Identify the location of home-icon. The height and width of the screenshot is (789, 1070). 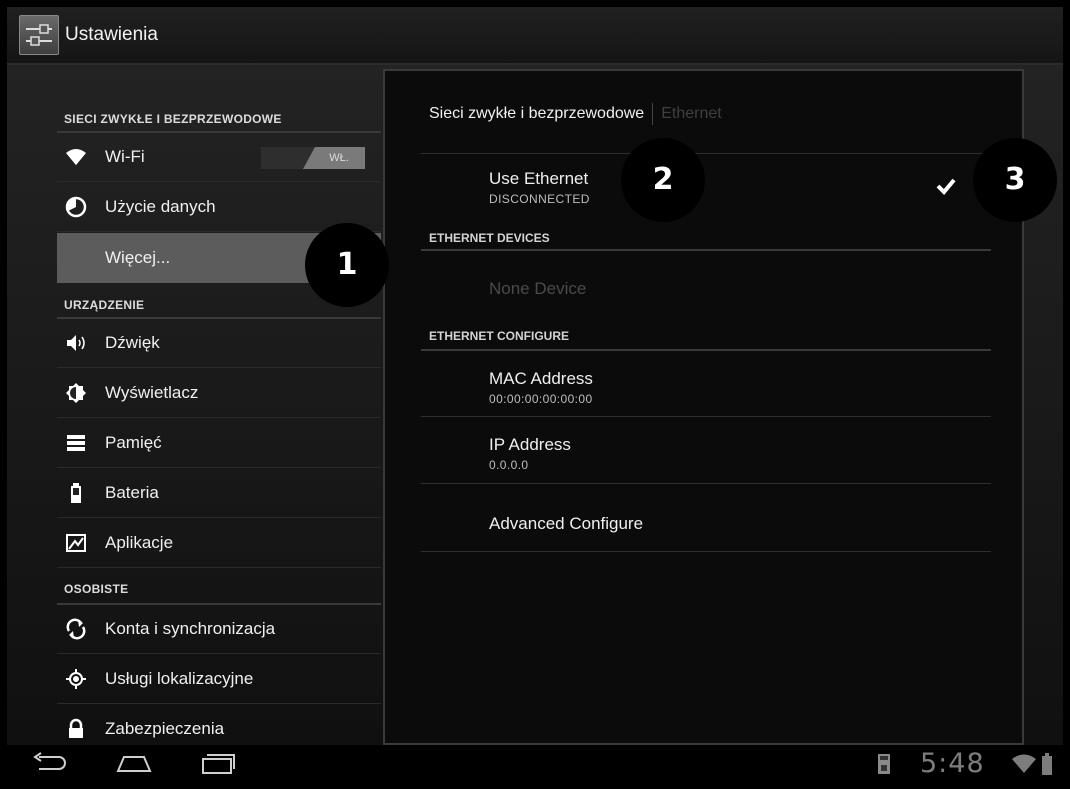
(134, 765).